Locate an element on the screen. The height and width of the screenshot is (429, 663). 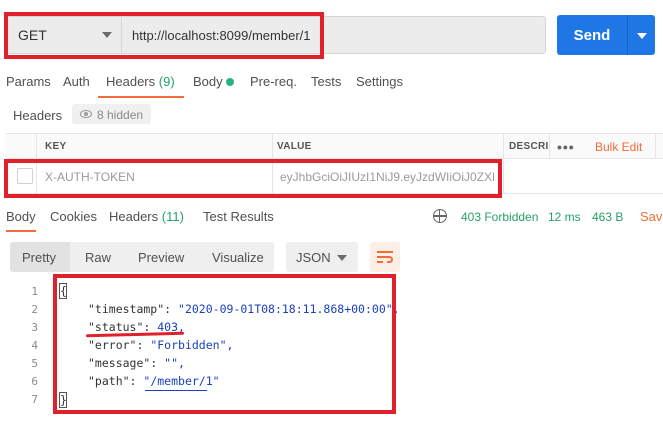
tab-prereq: Pre-req. is located at coordinates (273, 81).